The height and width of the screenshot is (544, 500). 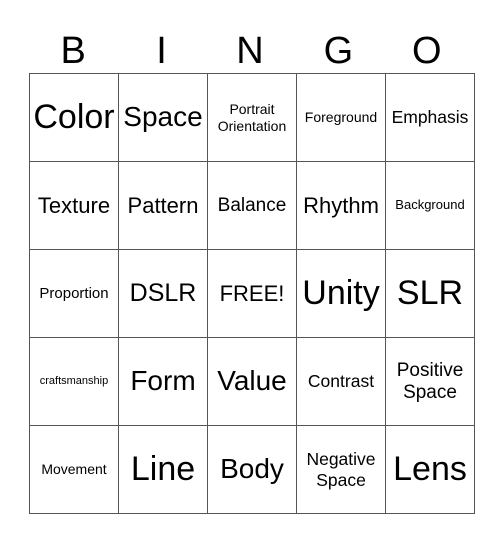 I want to click on bingo-header: B I N G O, so click(x=250, y=51).